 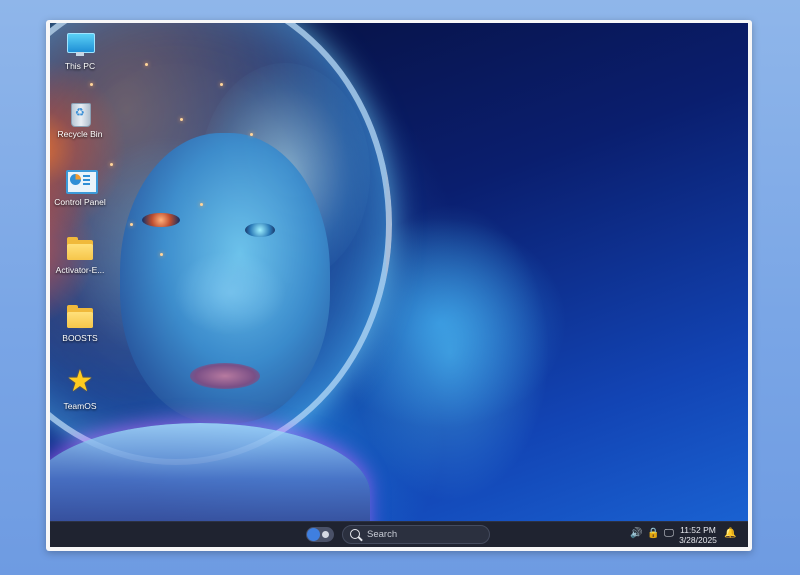 What do you see at coordinates (730, 534) in the screenshot?
I see `bell-icon: 🔔` at bounding box center [730, 534].